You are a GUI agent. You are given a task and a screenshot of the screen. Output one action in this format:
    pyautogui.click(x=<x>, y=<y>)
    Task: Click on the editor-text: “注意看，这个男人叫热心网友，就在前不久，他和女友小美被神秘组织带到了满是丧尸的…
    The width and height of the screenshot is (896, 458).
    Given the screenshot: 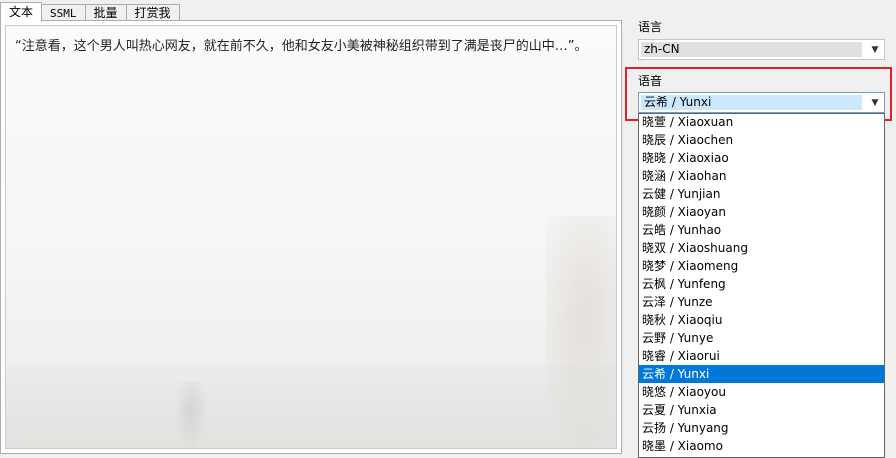 What is the action you would take?
    pyautogui.click(x=301, y=46)
    